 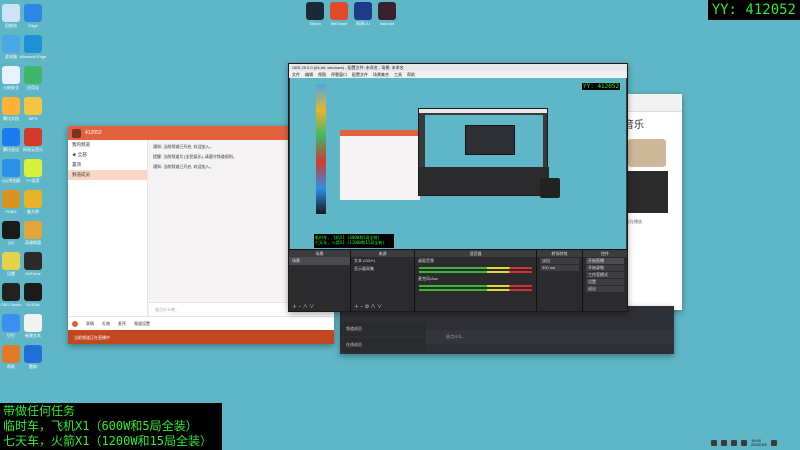 I want to click on transition-duration: 300 ms, so click(x=559, y=268).